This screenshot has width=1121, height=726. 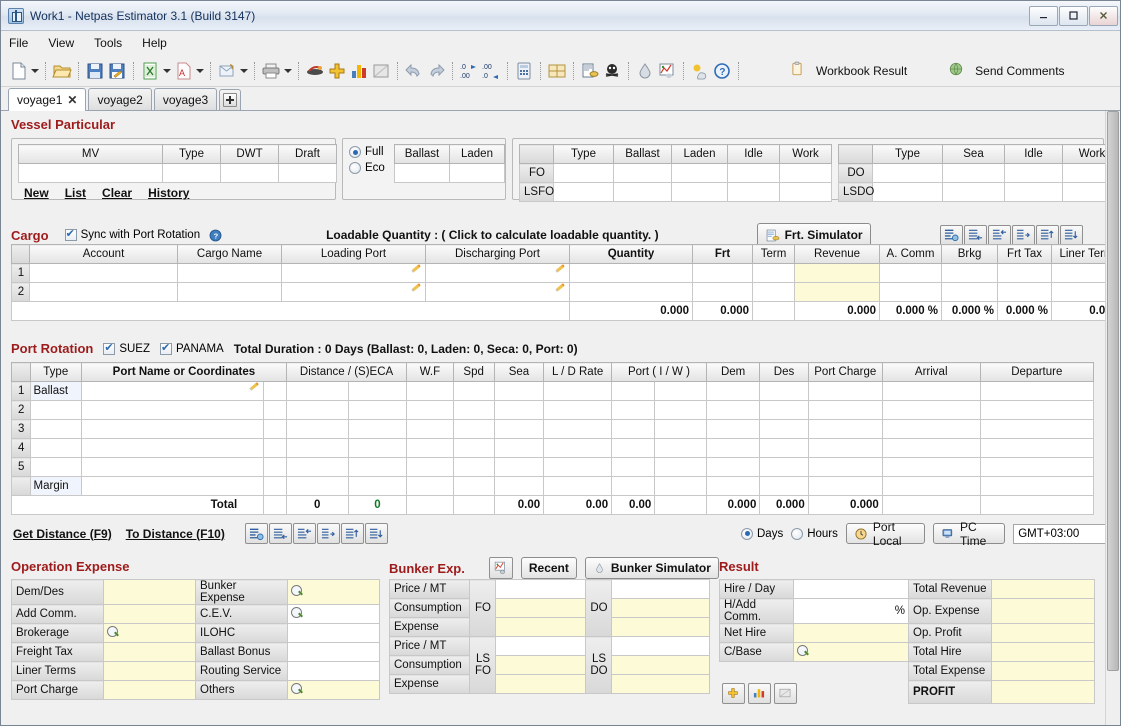 What do you see at coordinates (430, 486) in the screenshot?
I see `pr-row-margin-wf` at bounding box center [430, 486].